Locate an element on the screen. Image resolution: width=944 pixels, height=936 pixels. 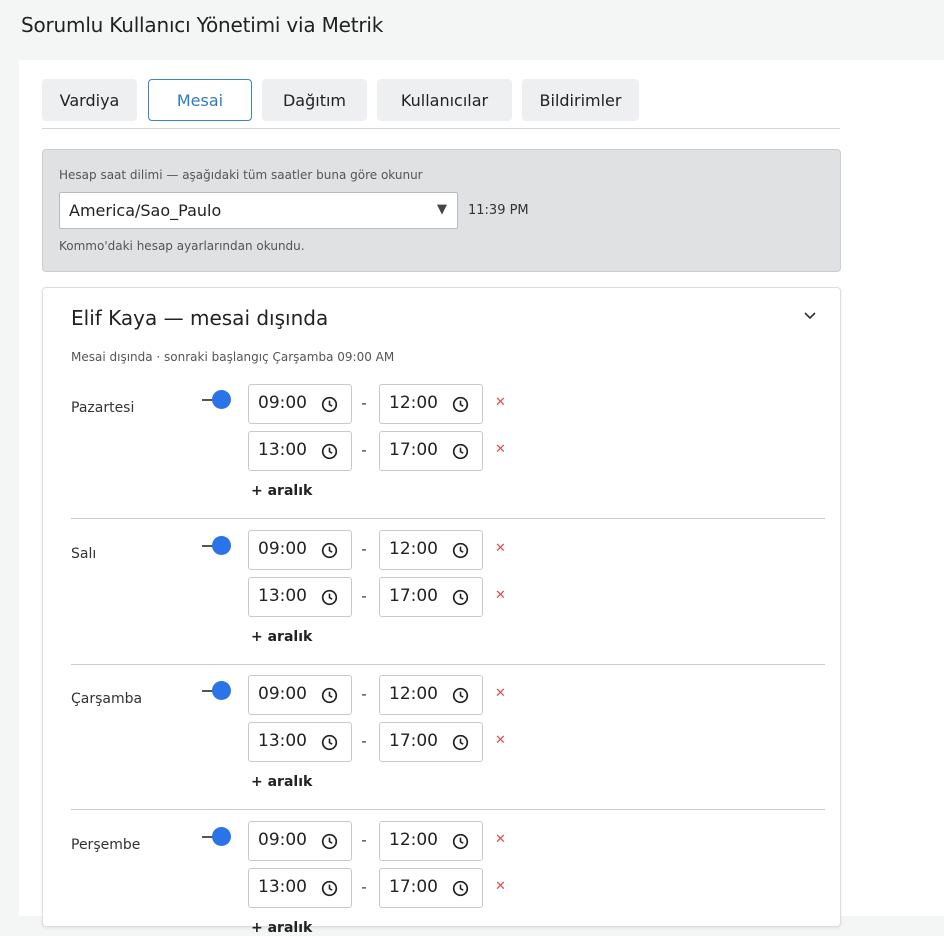
tab-dagitim: Dağıtım is located at coordinates (314, 100).